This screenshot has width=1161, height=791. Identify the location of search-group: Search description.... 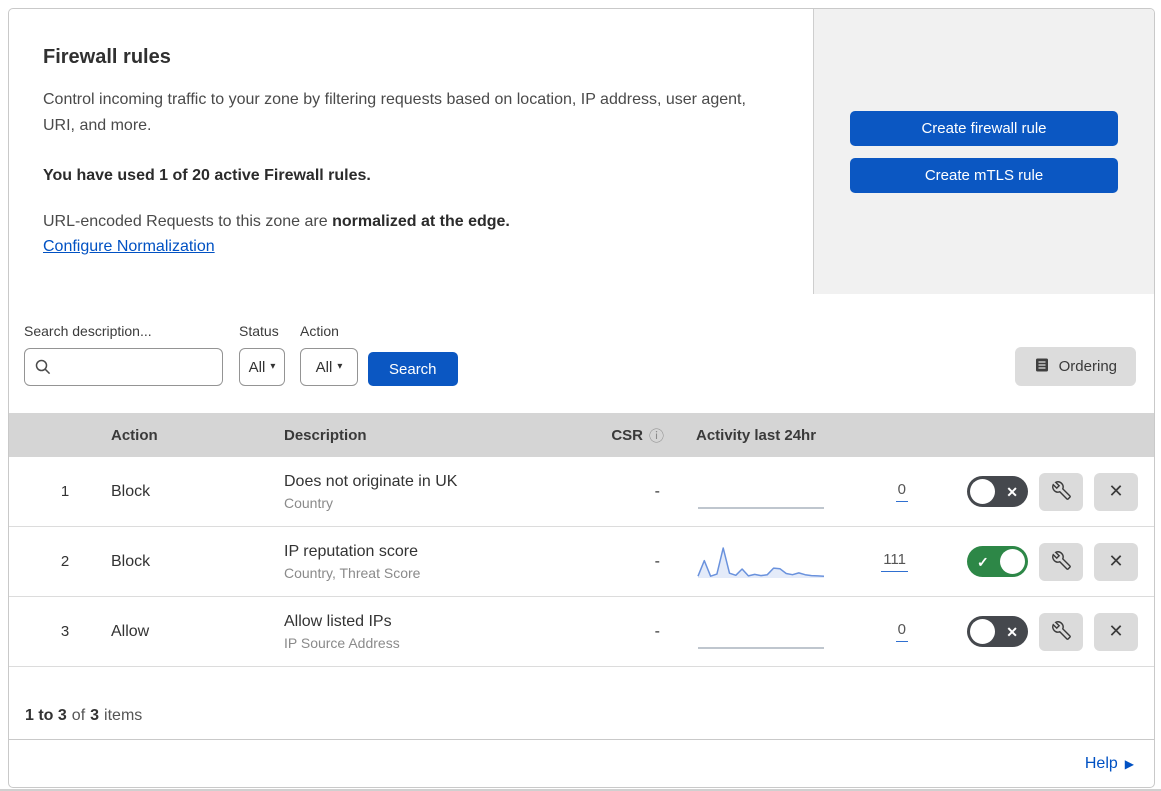
(123, 354).